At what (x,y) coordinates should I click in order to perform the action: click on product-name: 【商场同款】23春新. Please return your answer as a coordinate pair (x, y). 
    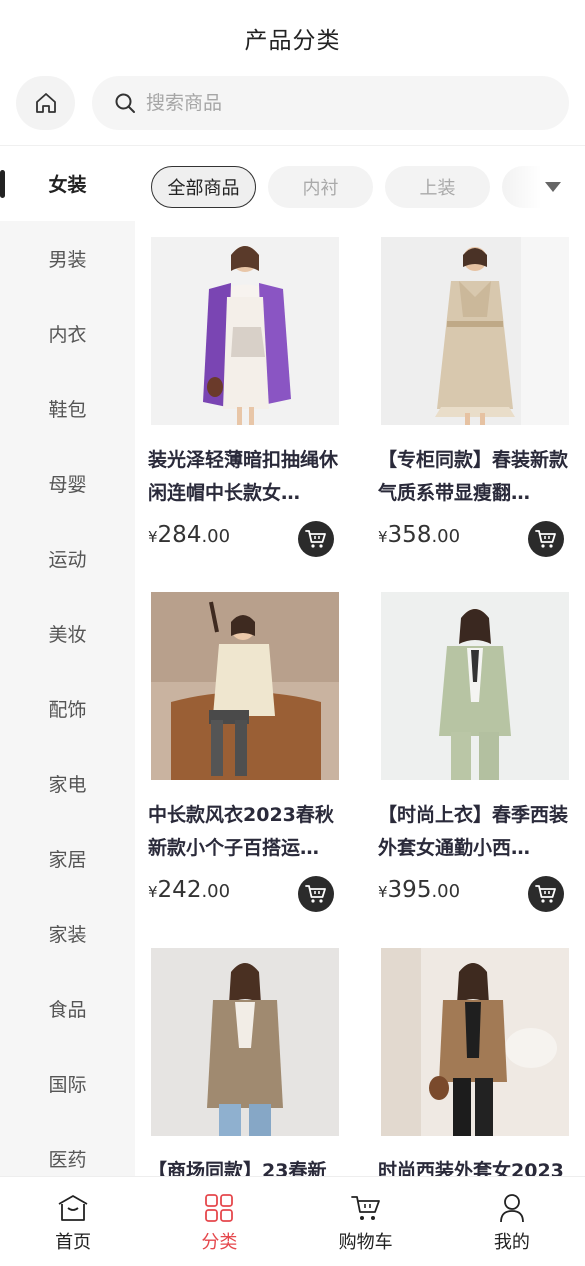
    Looking at the image, I should click on (245, 1165).